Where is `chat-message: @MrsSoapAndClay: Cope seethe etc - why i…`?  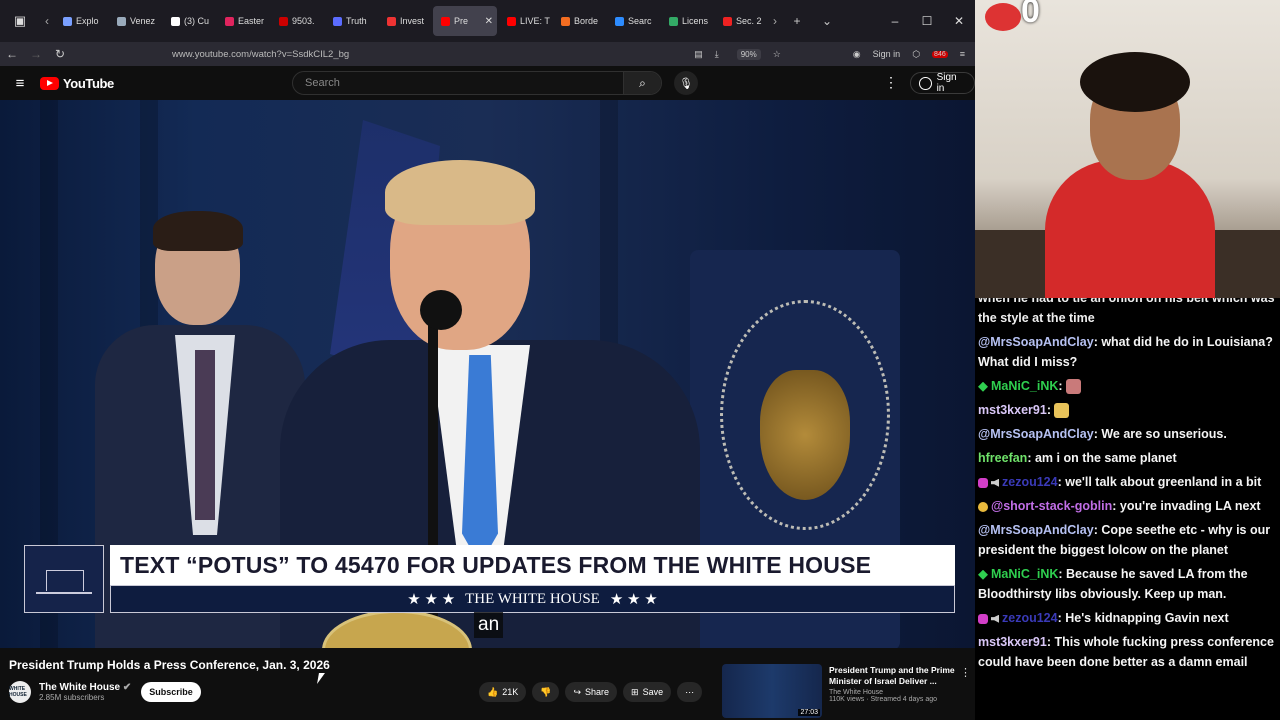 chat-message: @MrsSoapAndClay: Cope seethe etc - why i… is located at coordinates (1127, 540).